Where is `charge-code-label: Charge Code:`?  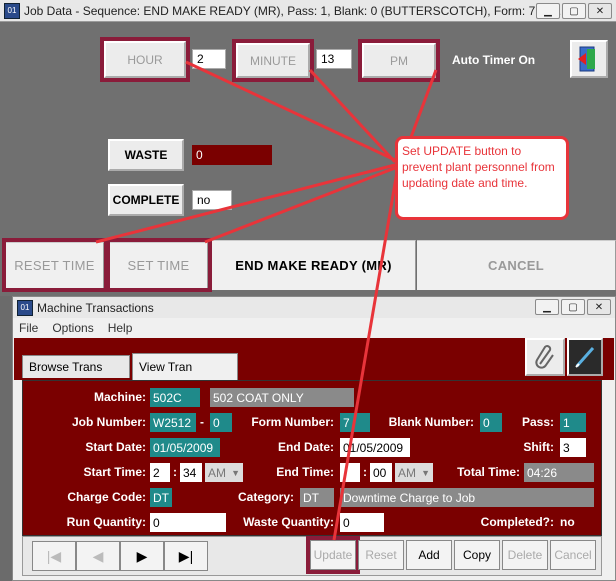 charge-code-label: Charge Code: is located at coordinates (106, 497).